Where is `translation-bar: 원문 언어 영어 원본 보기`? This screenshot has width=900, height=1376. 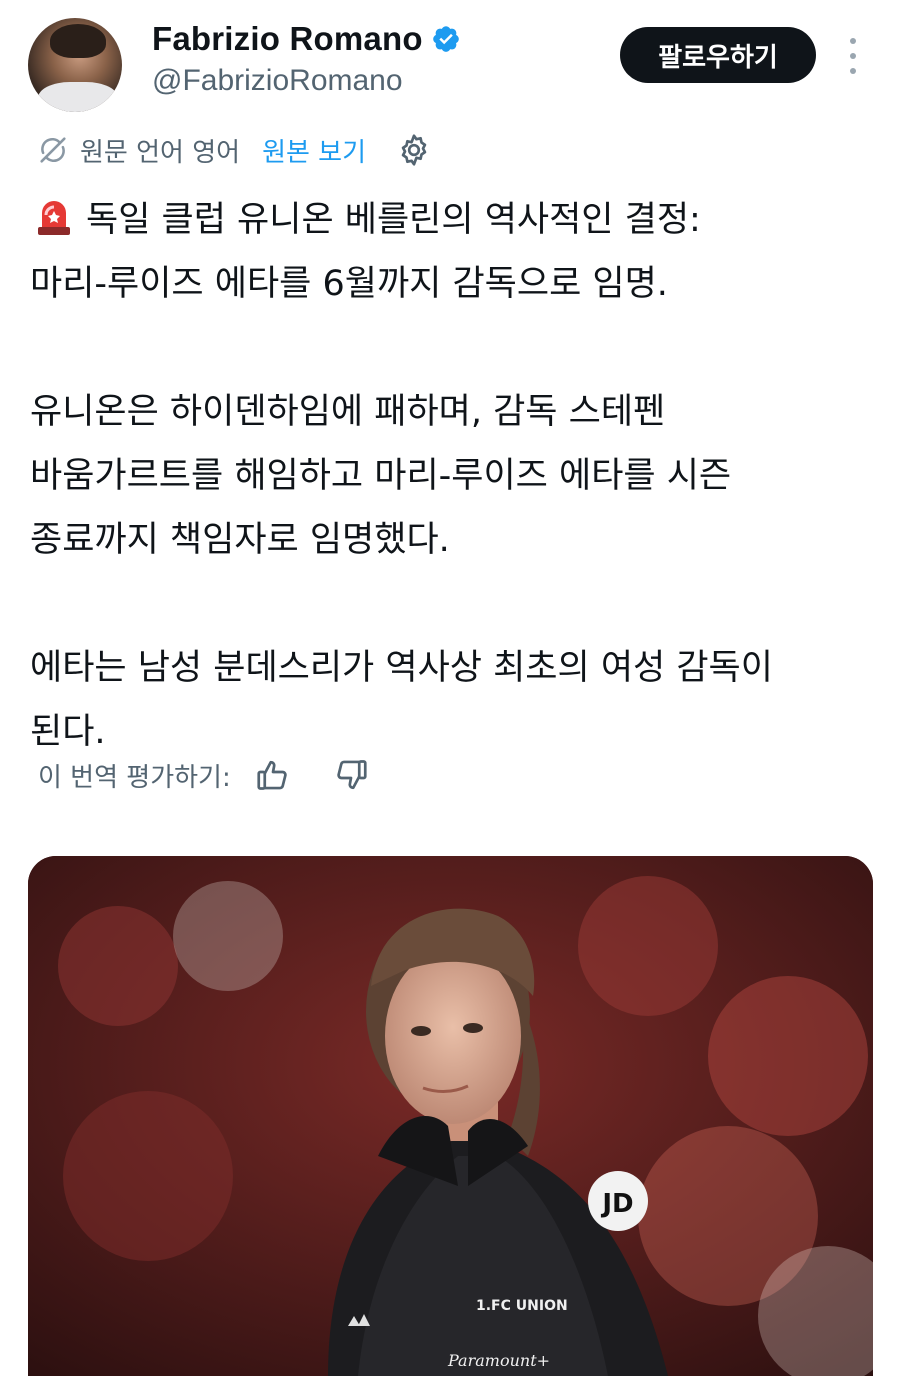
translation-bar: 원문 언어 영어 원본 보기 is located at coordinates (234, 150).